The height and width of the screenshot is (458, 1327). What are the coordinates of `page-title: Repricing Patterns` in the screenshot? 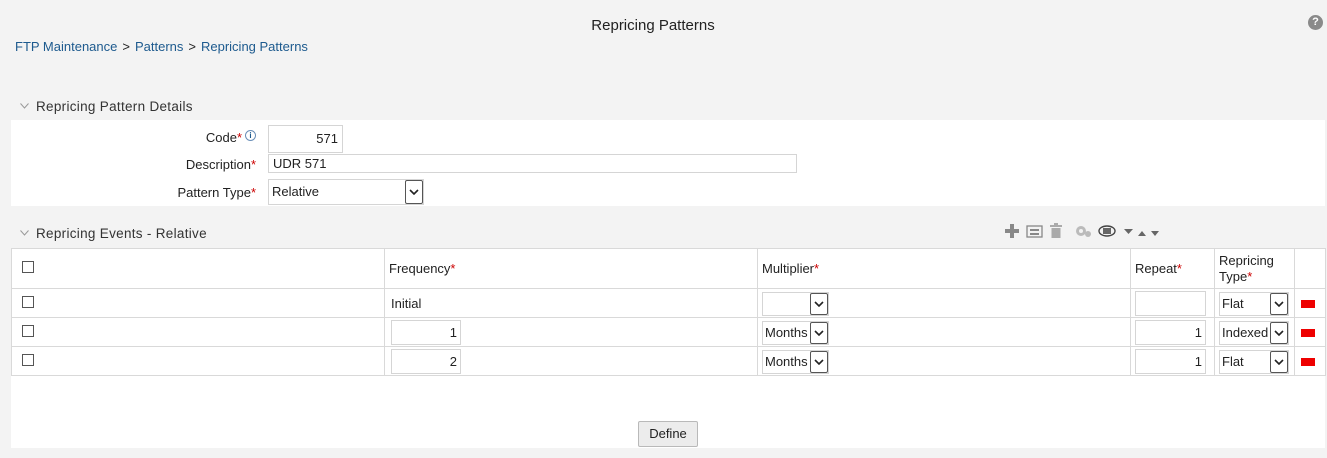 It's located at (653, 25).